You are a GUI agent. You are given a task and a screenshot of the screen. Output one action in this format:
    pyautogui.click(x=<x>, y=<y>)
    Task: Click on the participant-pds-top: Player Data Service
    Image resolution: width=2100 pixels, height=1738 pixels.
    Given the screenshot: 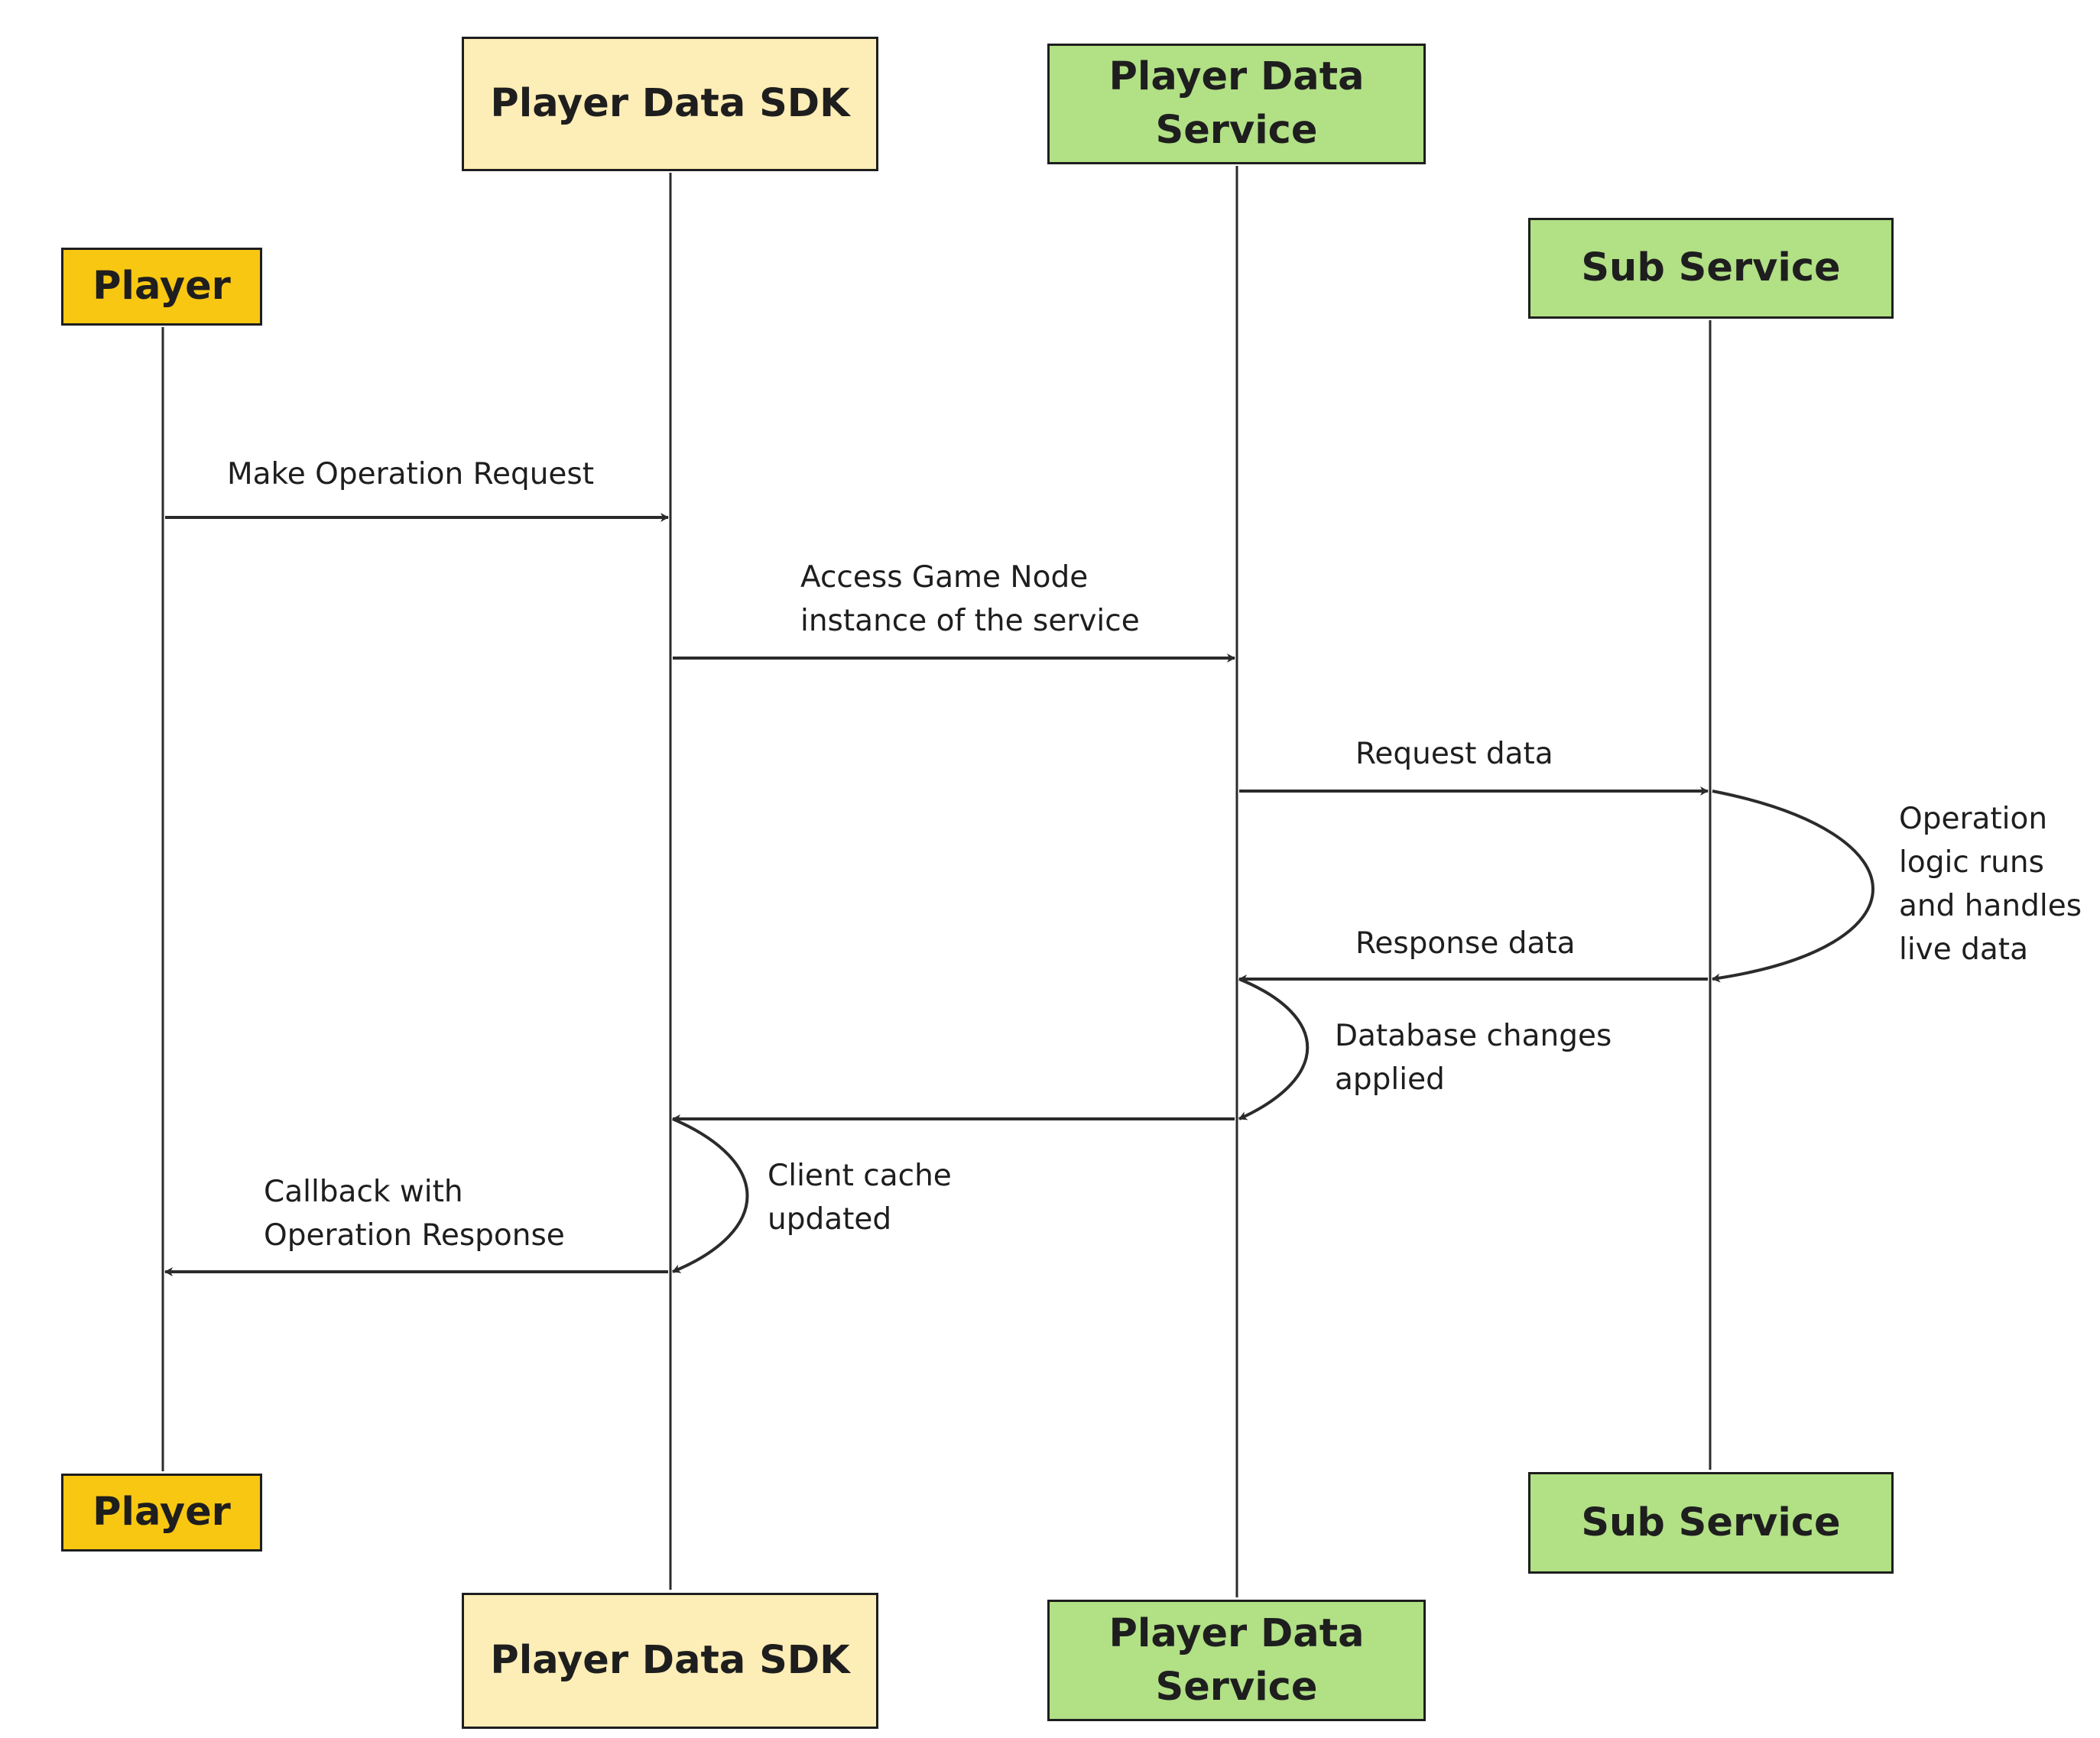 What is the action you would take?
    pyautogui.click(x=1237, y=104)
    